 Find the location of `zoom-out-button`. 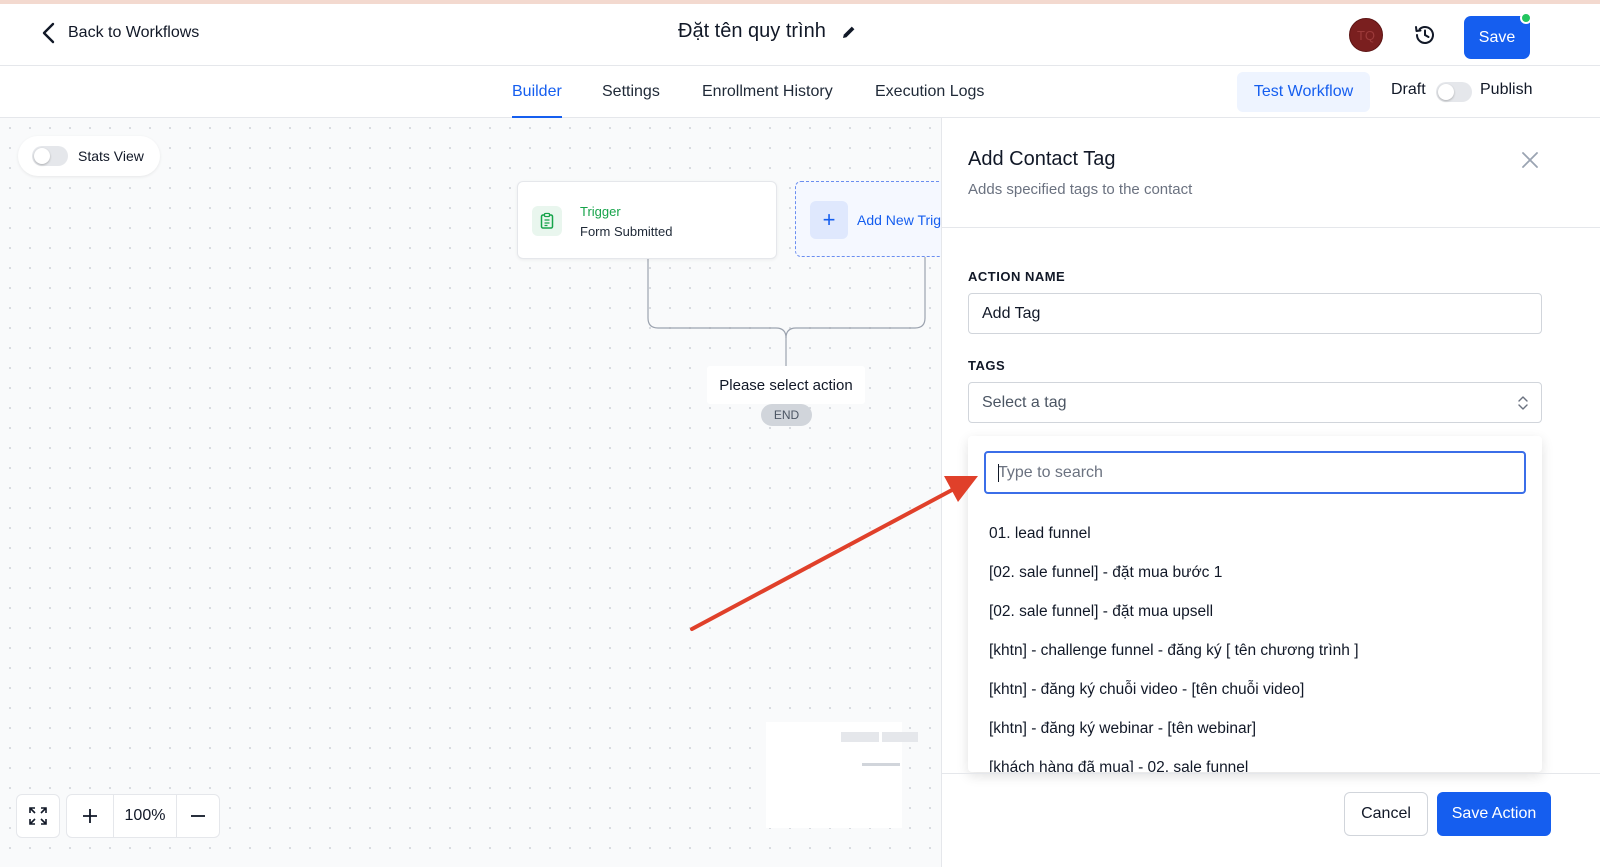

zoom-out-button is located at coordinates (198, 816).